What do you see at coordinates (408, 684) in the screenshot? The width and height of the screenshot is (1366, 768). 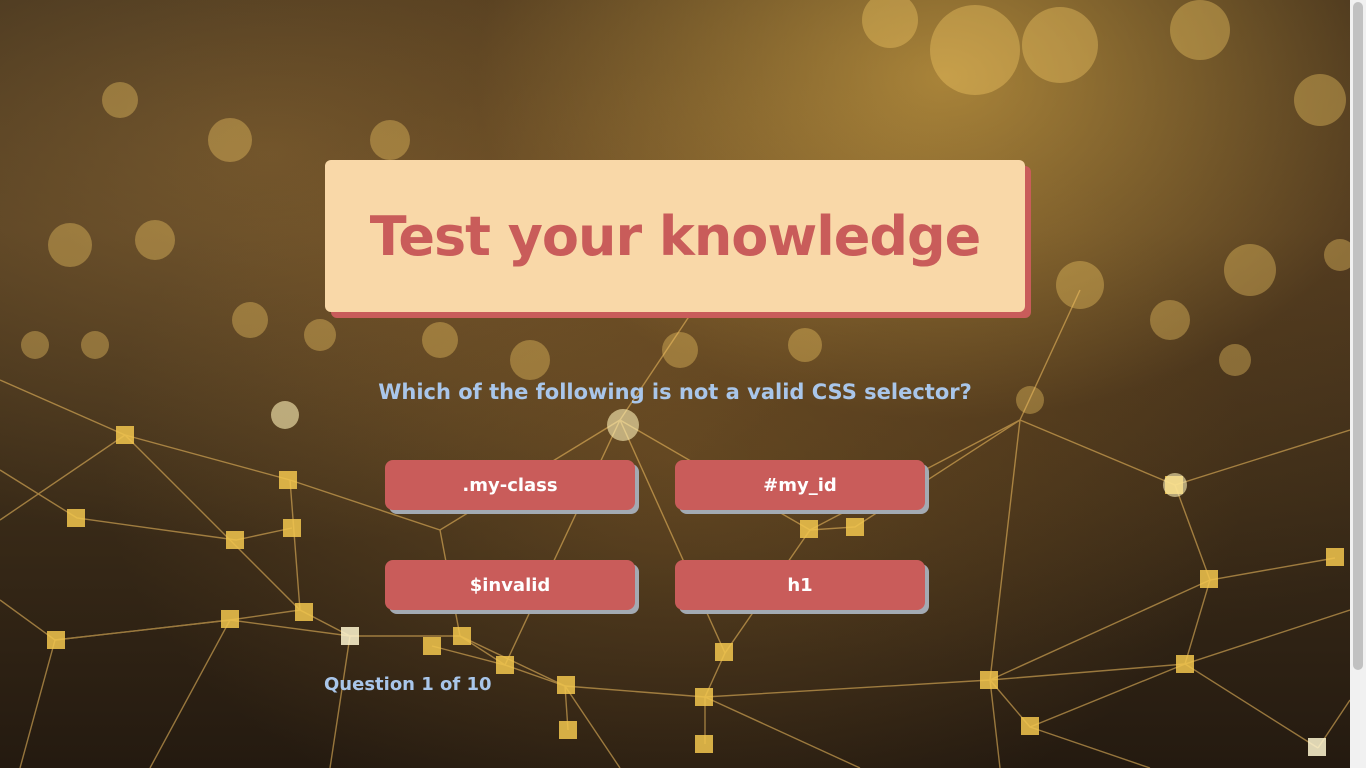 I see `question-progress: Question 1 of 10` at bounding box center [408, 684].